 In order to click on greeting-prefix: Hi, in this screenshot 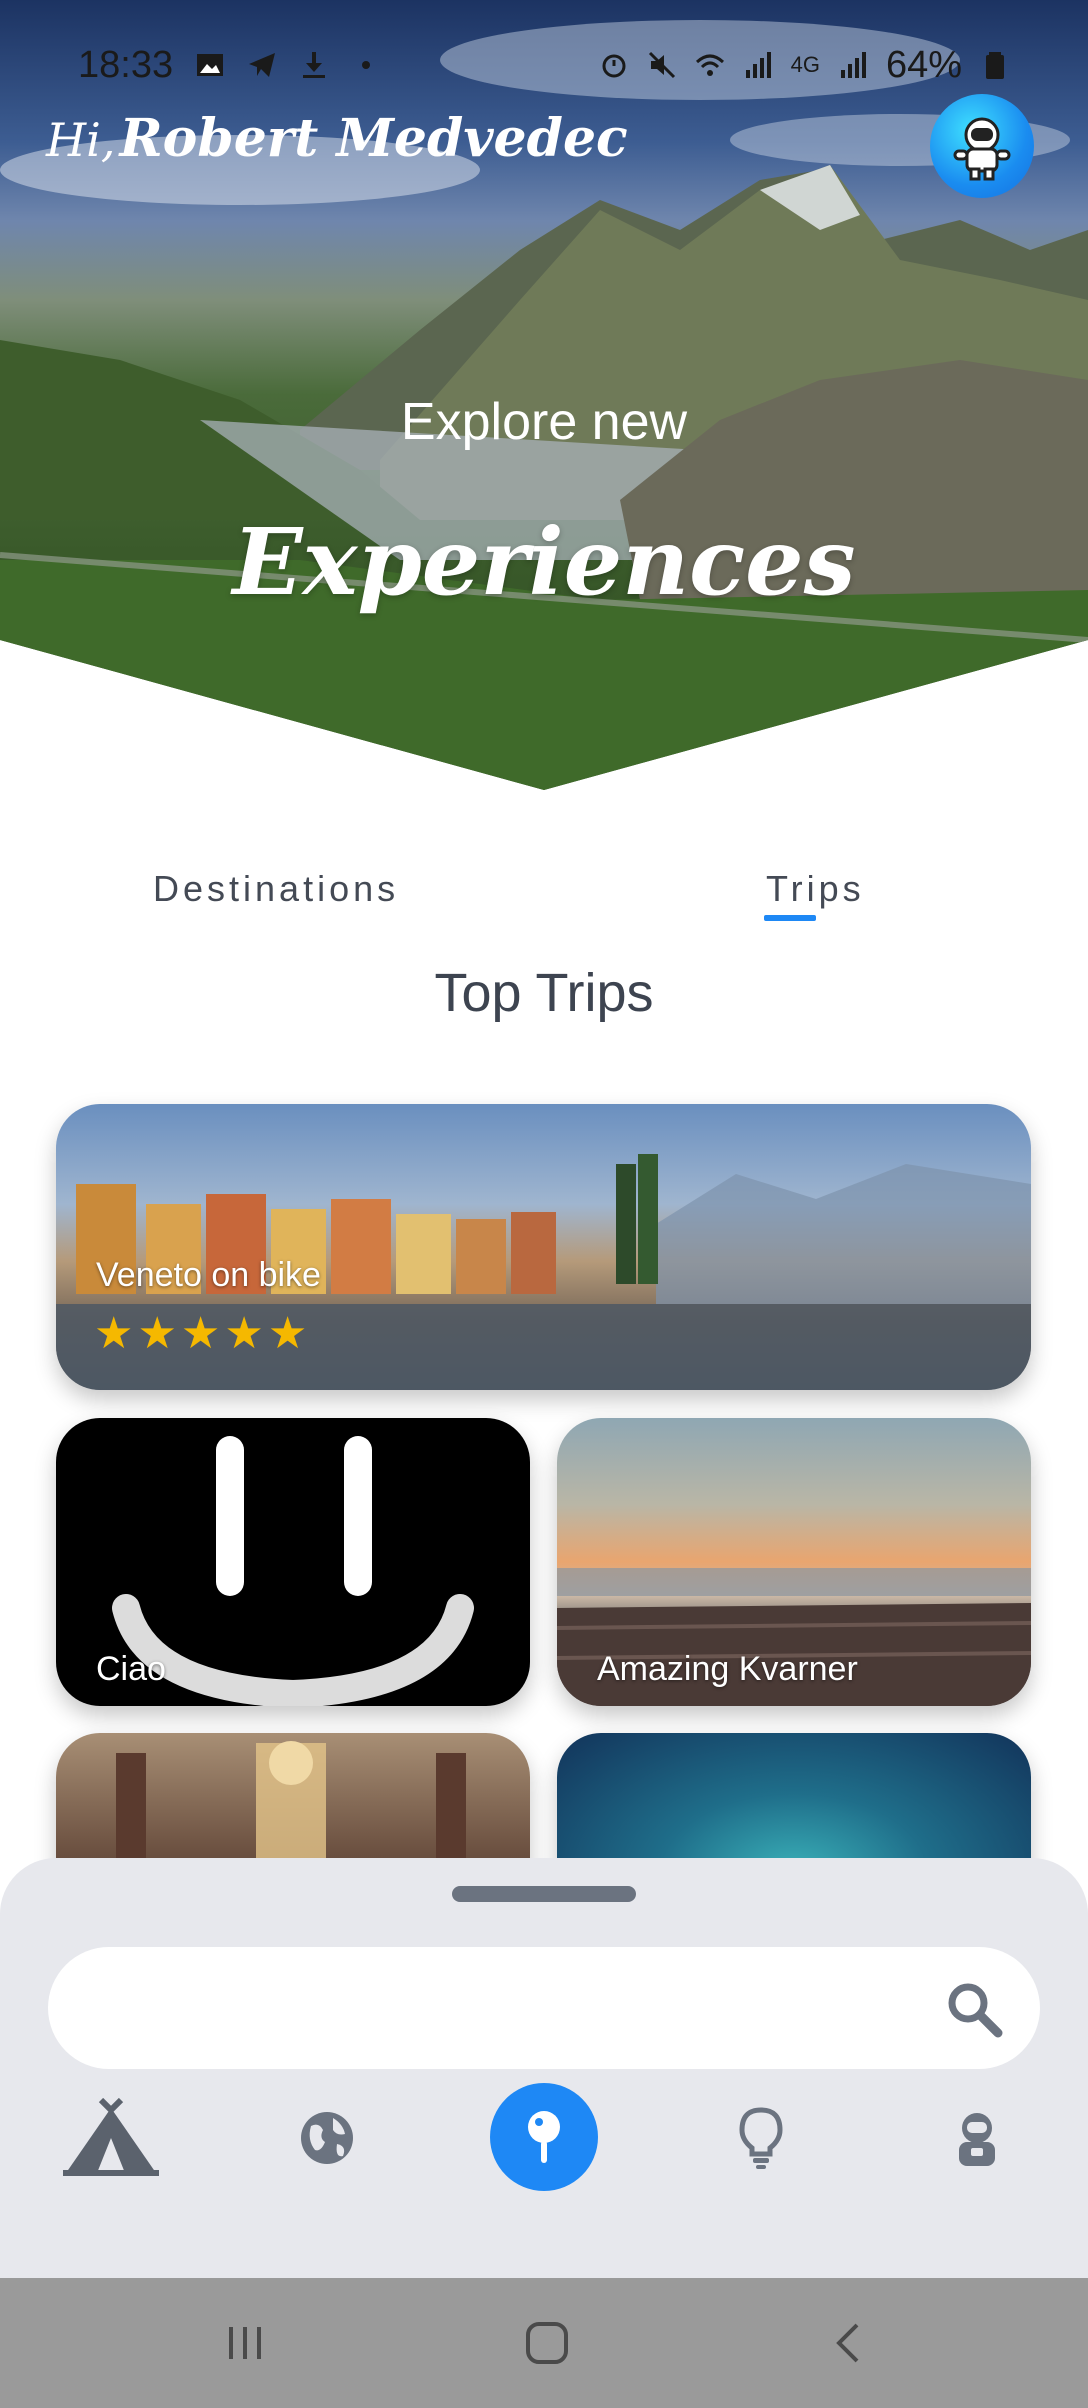, I will do `click(81, 140)`.